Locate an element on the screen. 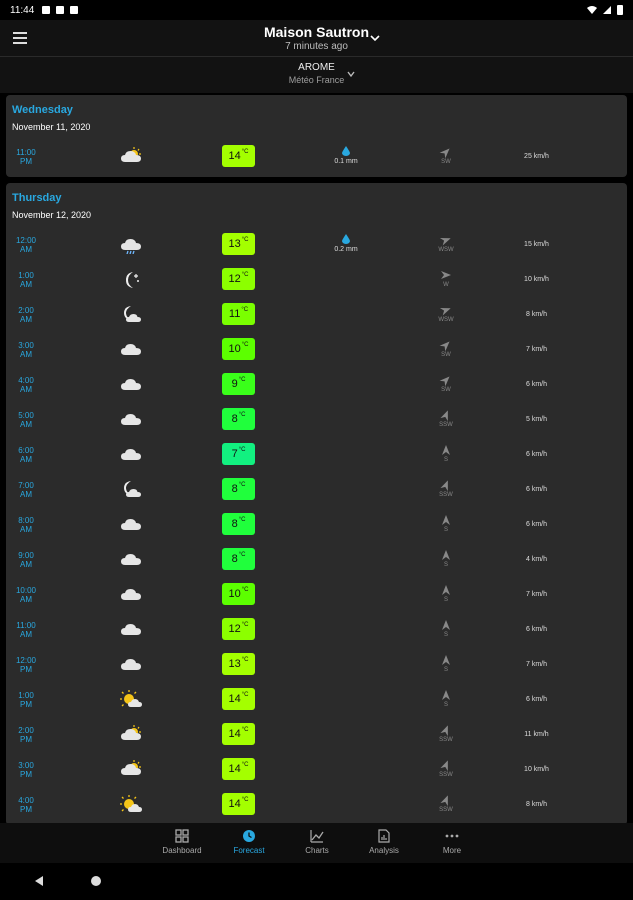 Image resolution: width=633 pixels, height=900 pixels. forecast-time: 7:00 AM is located at coordinates (26, 490).